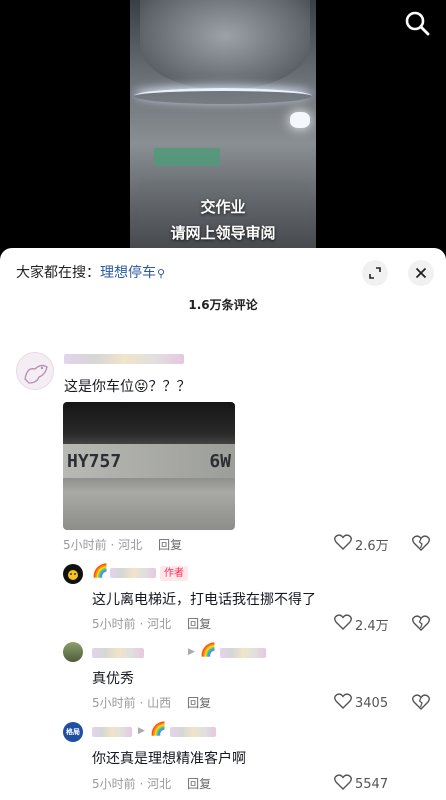 The height and width of the screenshot is (800, 446). Describe the element at coordinates (372, 703) in the screenshot. I see `like-count: 3405` at that location.